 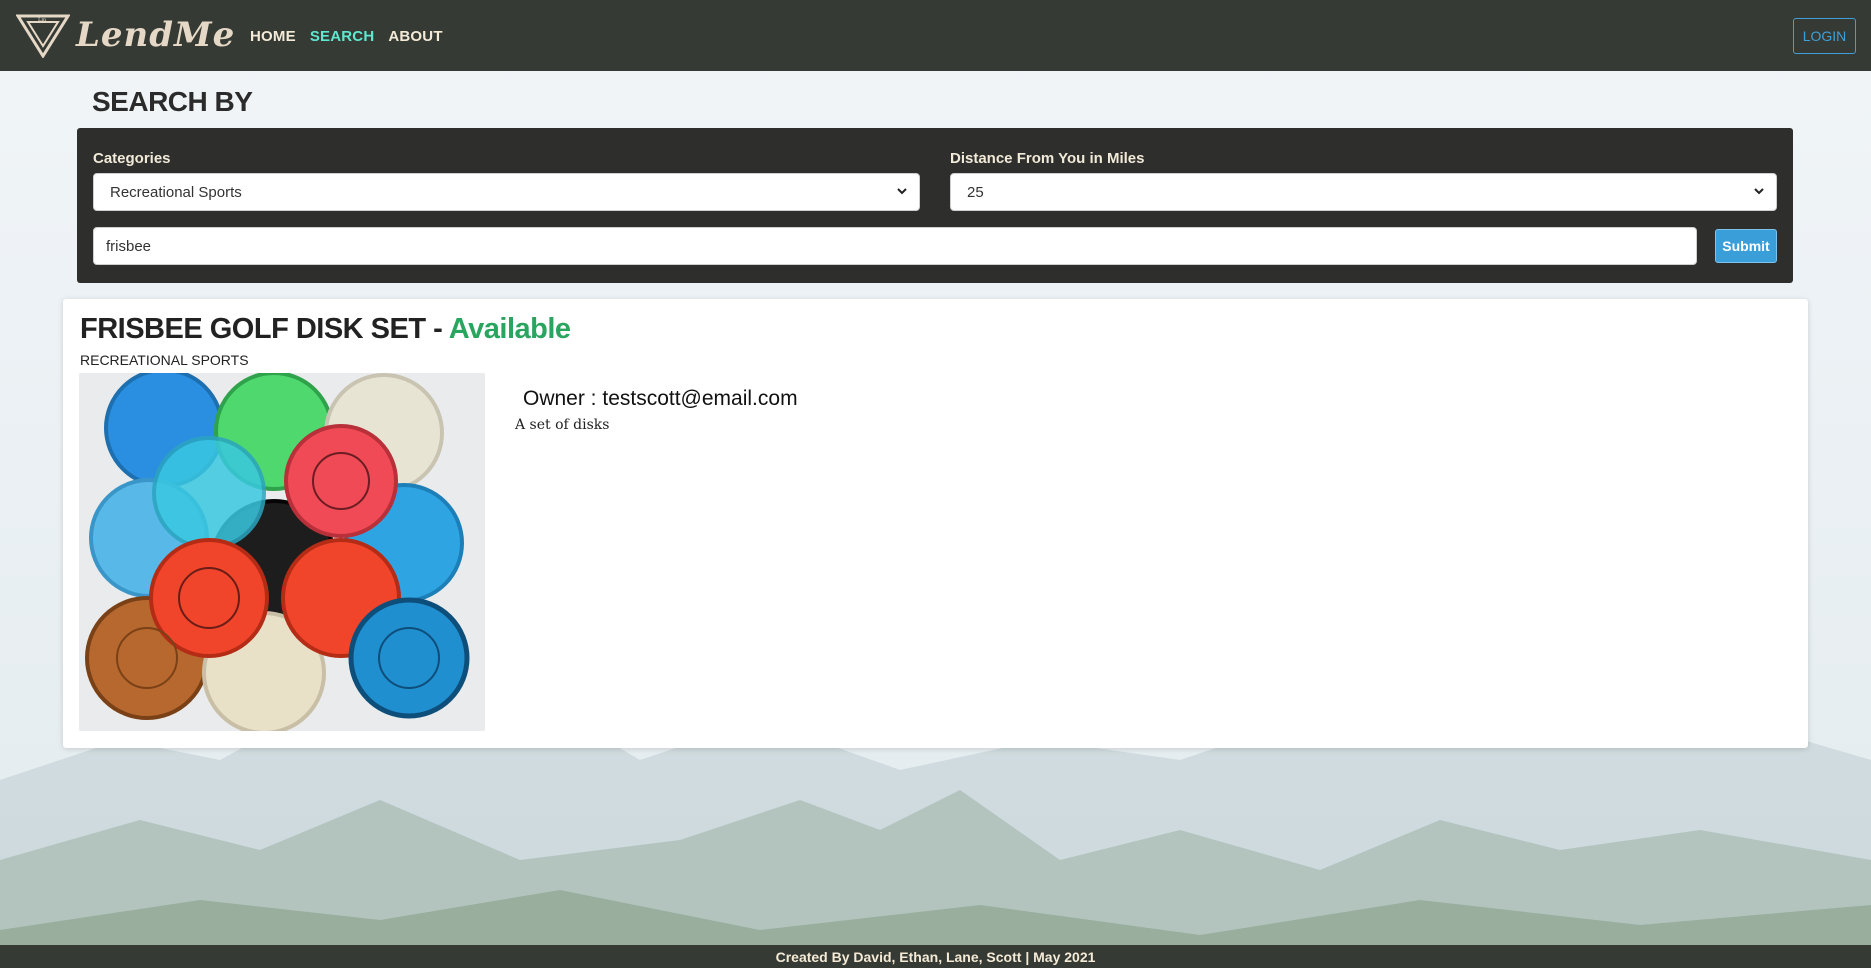 I want to click on result-title: FRISBEE GOLF DISK SET - Available, so click(x=325, y=329).